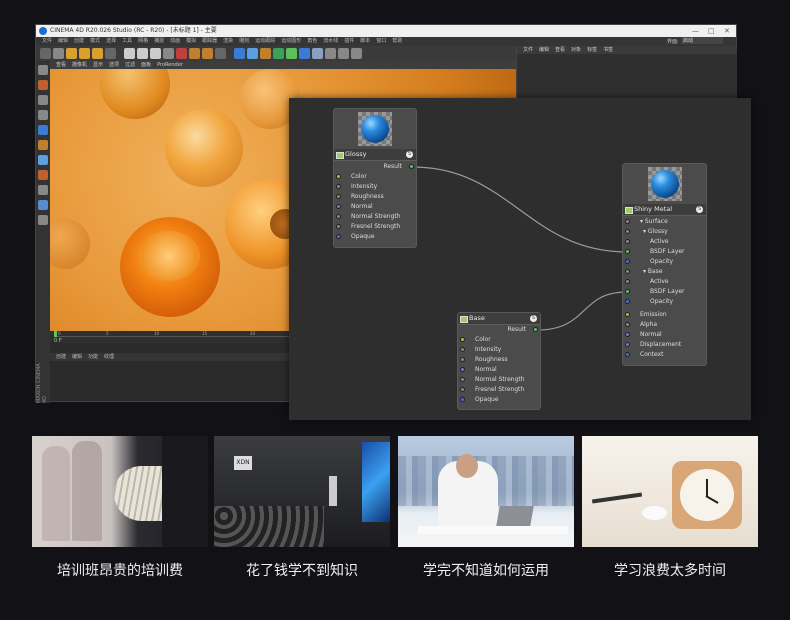 Image resolution: width=790 pixels, height=620 pixels. I want to click on minimize-icon: —, so click(695, 31).